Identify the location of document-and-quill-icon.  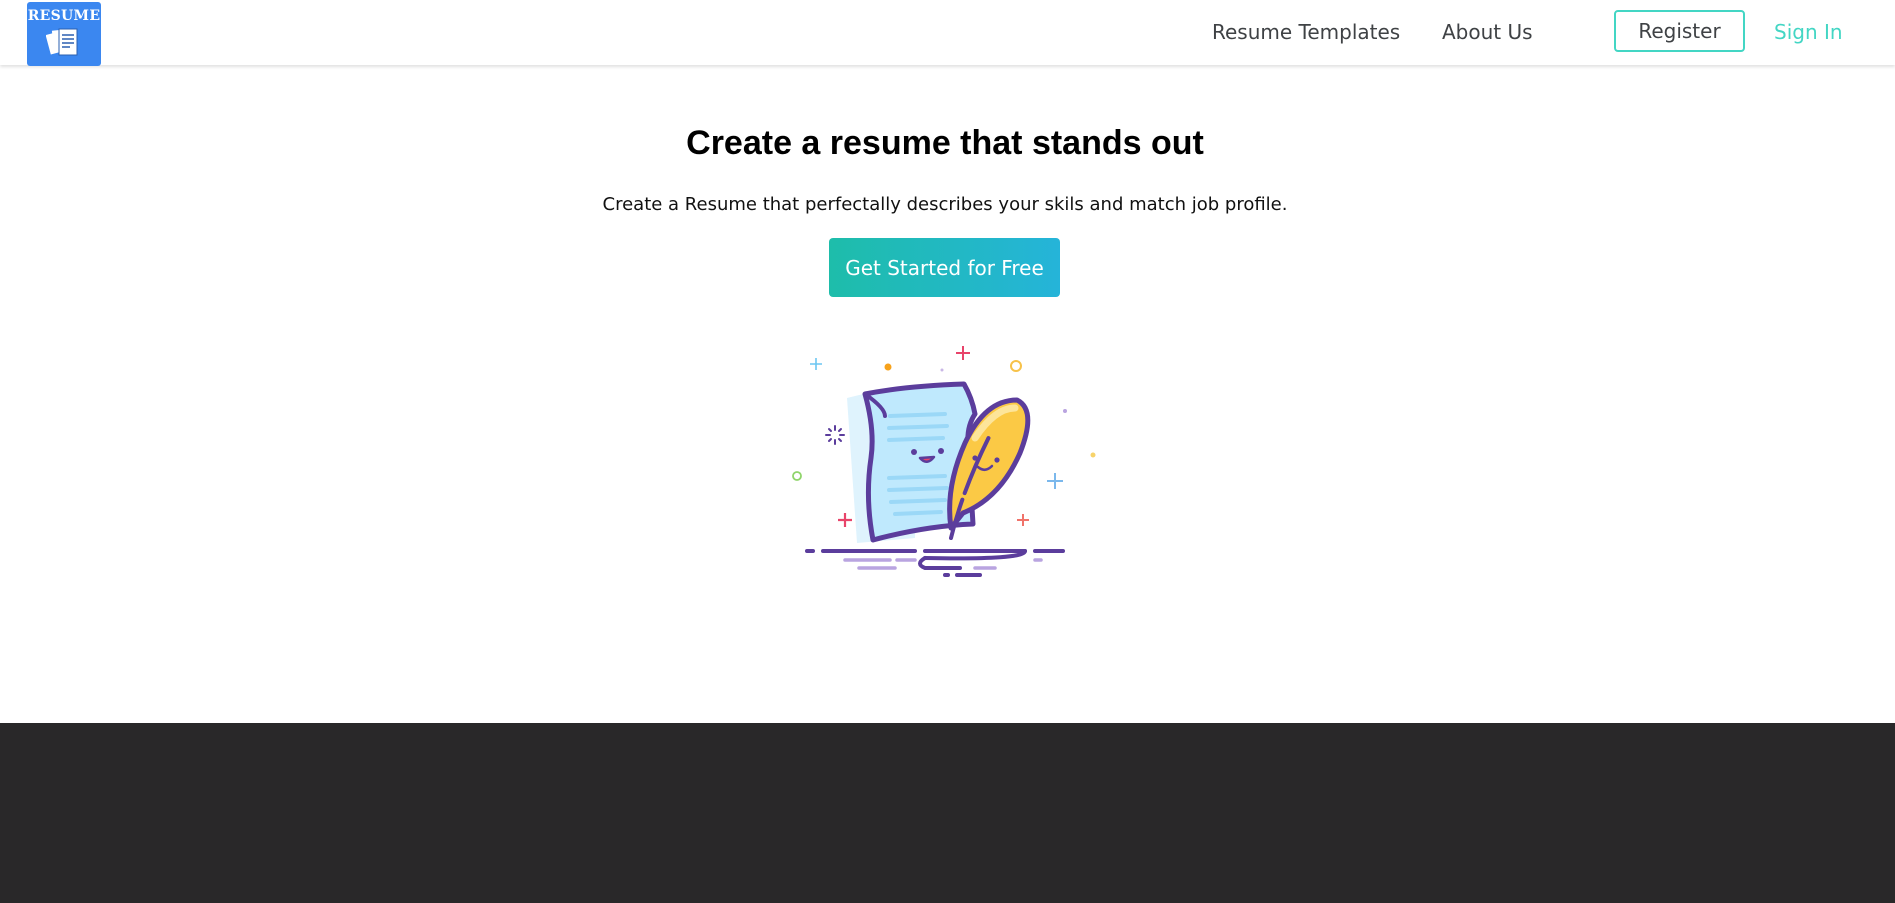
(944, 461).